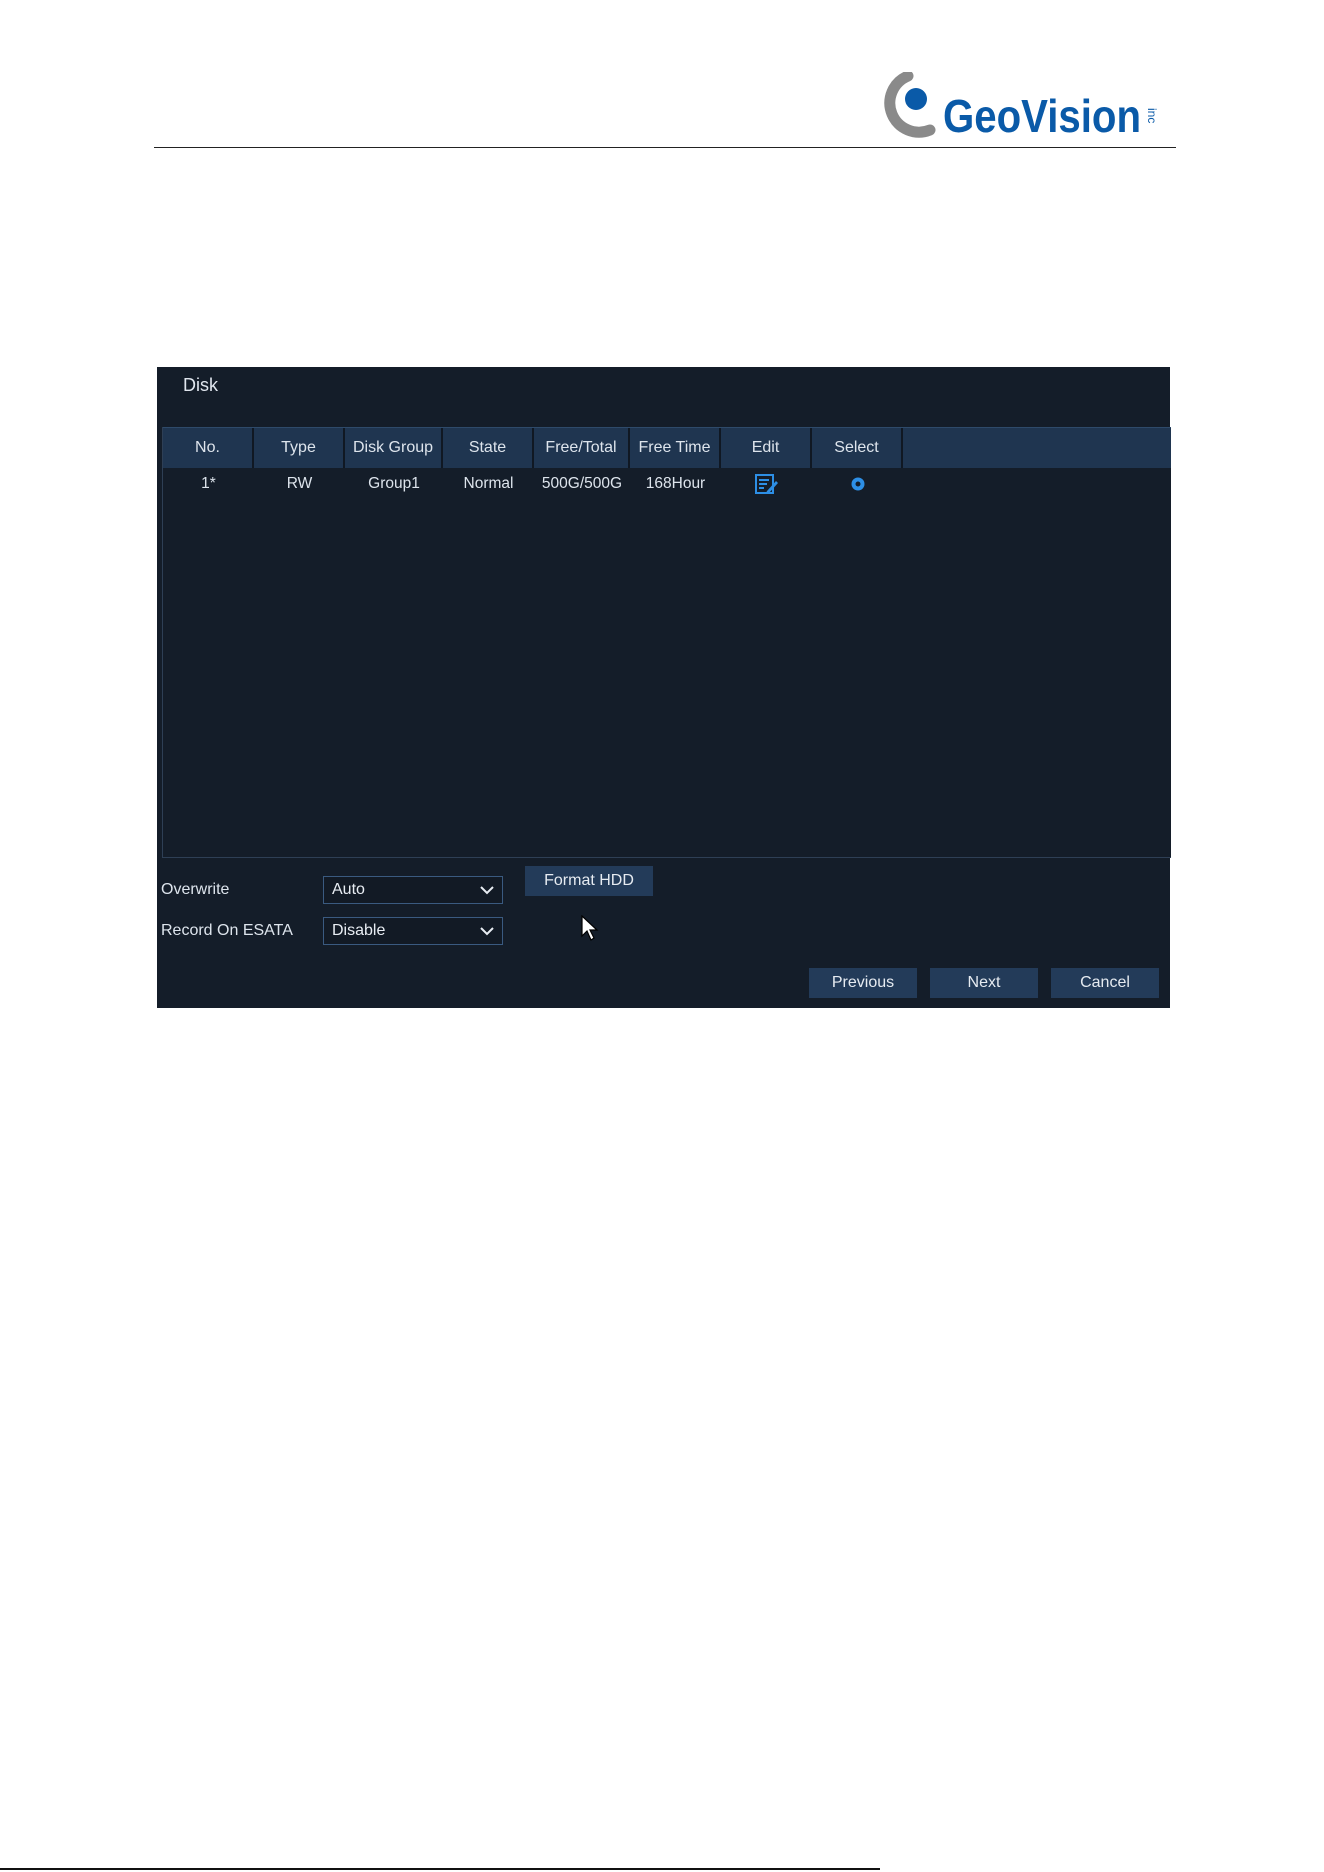 This screenshot has width=1324, height=1872. I want to click on mouse-cursor-icon, so click(590, 928).